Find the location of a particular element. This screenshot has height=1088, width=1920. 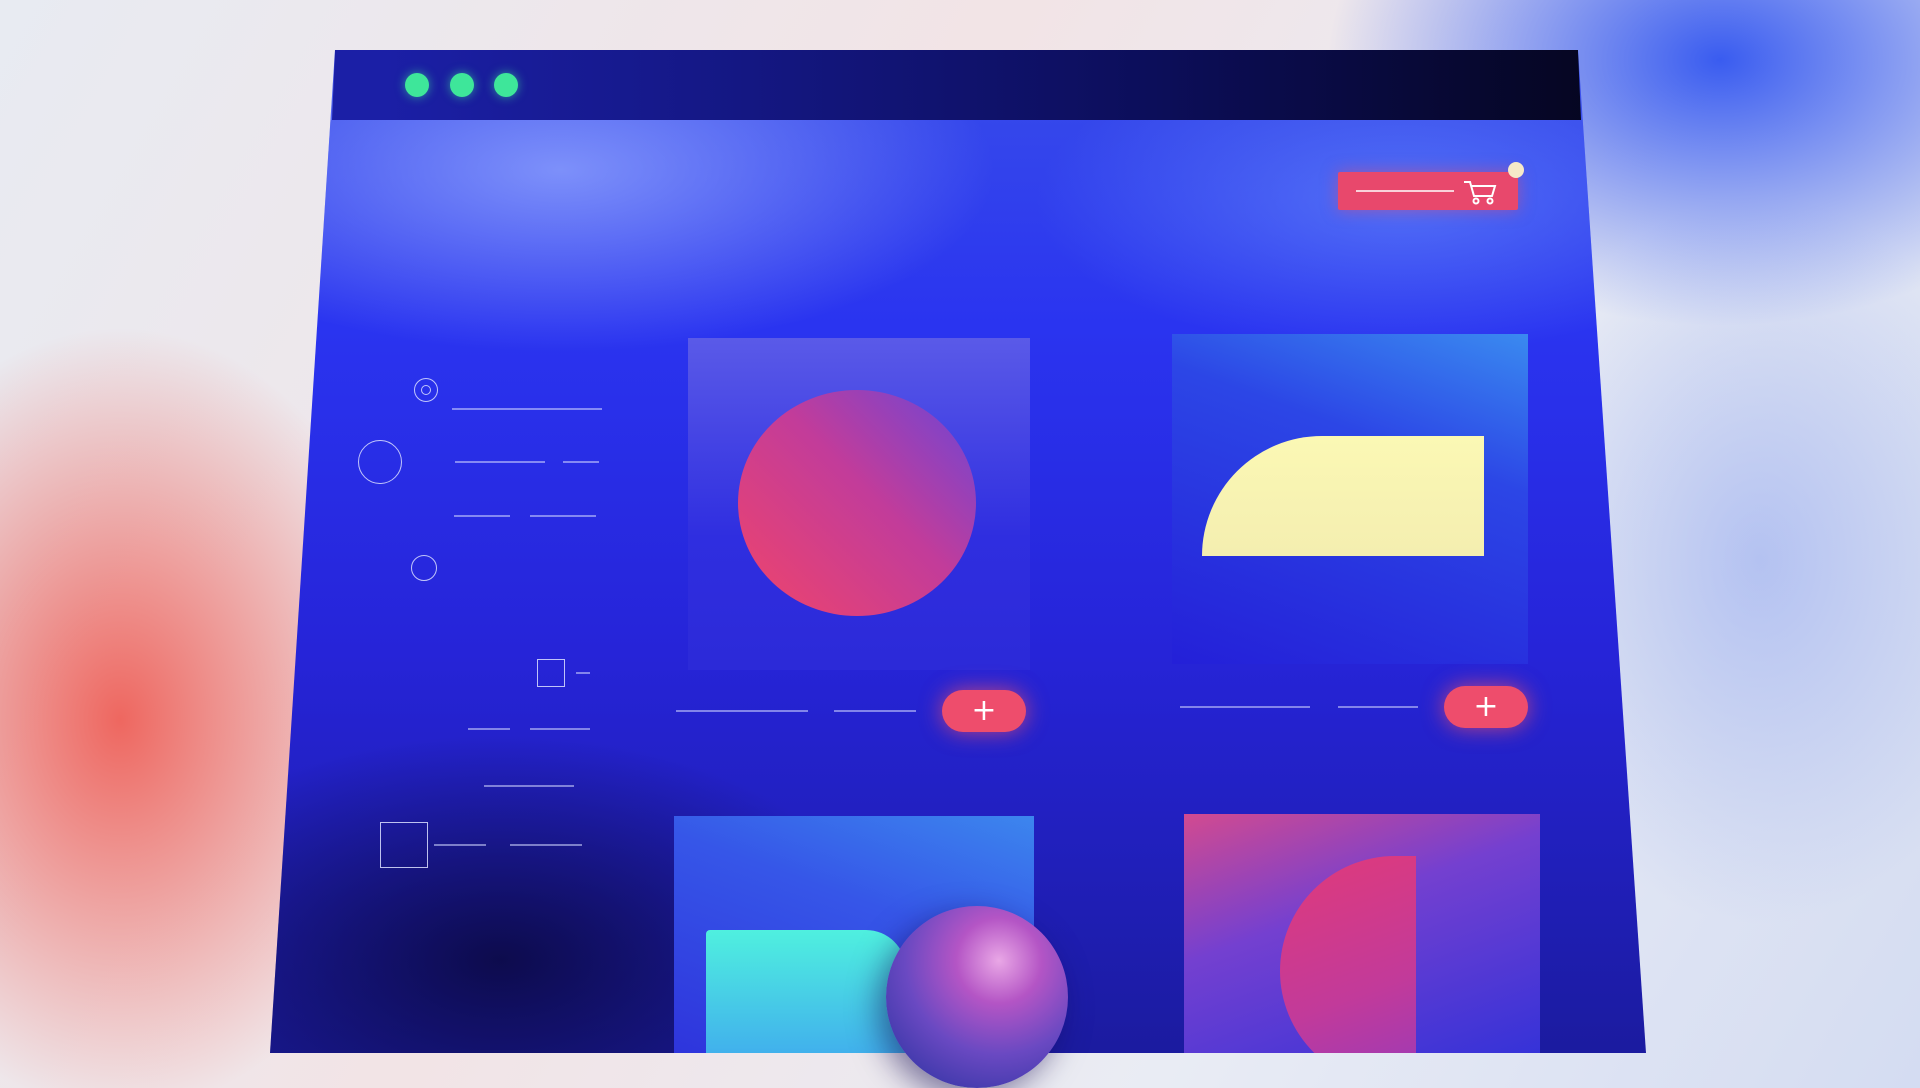

product-image-half-disc is located at coordinates (1348, 954).